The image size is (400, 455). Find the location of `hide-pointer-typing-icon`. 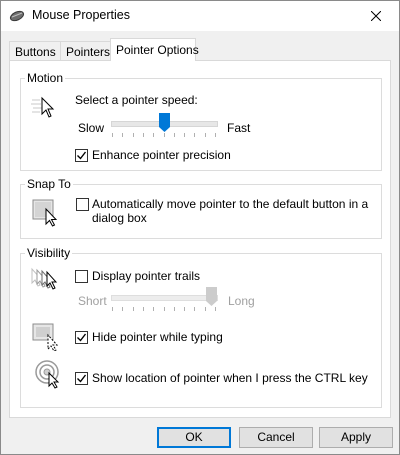

hide-pointer-typing-icon is located at coordinates (45, 337).